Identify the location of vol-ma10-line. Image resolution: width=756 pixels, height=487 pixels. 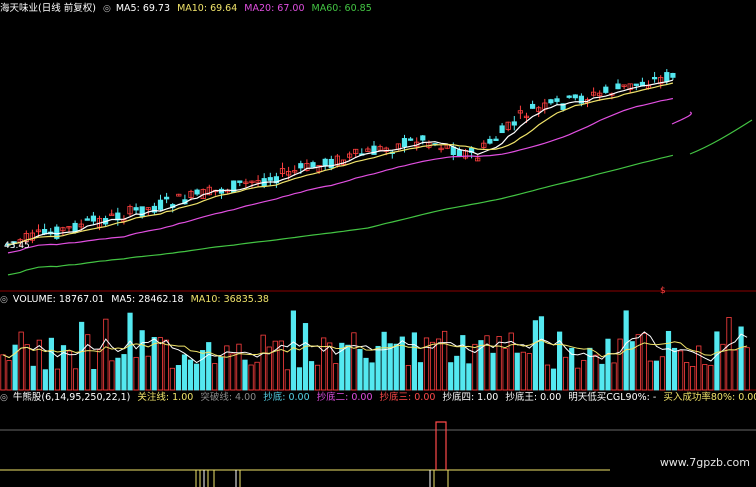
(375, 349).